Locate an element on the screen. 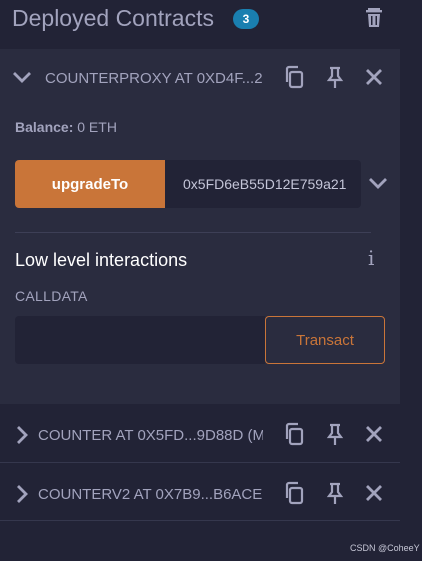 The height and width of the screenshot is (561, 422). trash-icon is located at coordinates (374, 17).